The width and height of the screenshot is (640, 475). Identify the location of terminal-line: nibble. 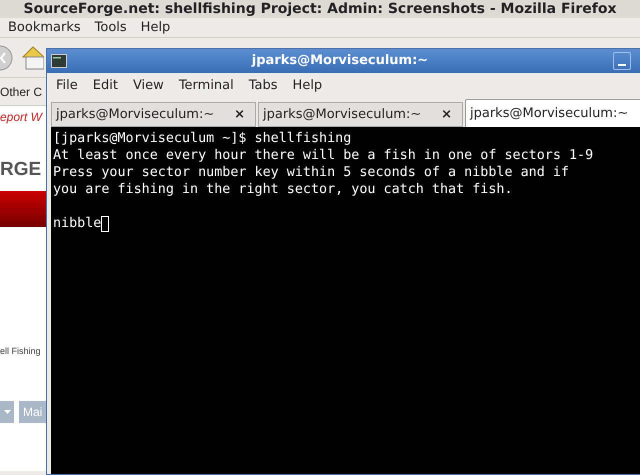
(77, 223).